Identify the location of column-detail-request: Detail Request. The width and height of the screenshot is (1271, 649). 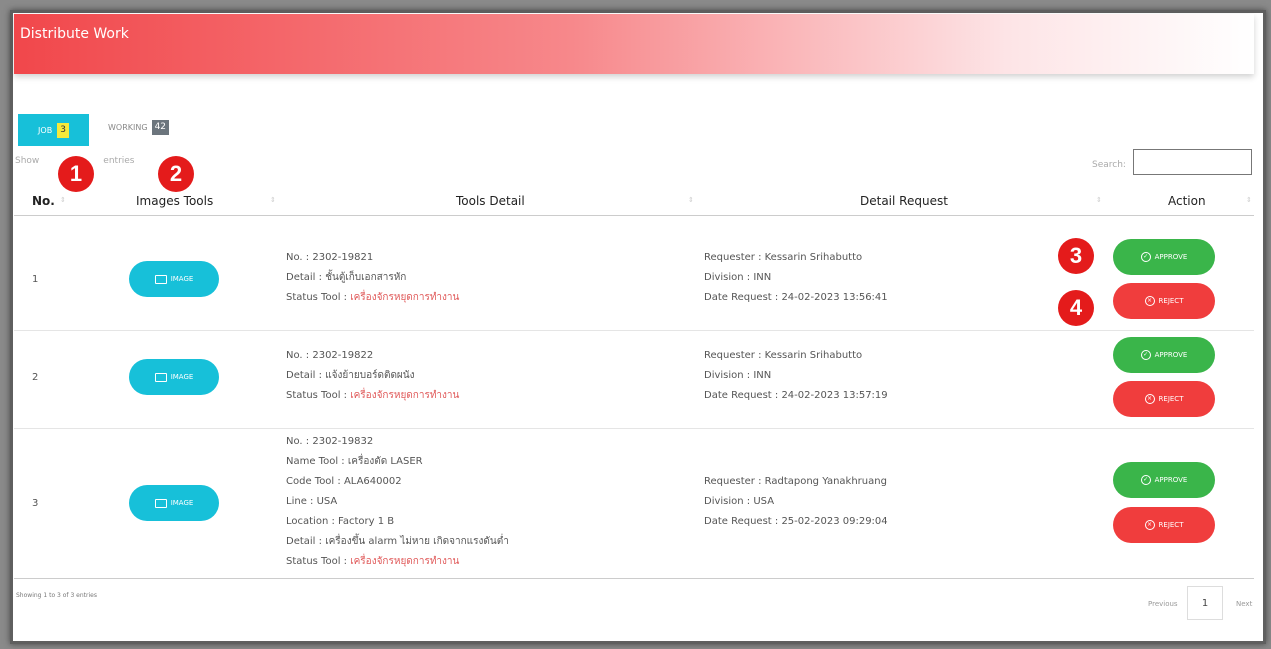
(904, 201).